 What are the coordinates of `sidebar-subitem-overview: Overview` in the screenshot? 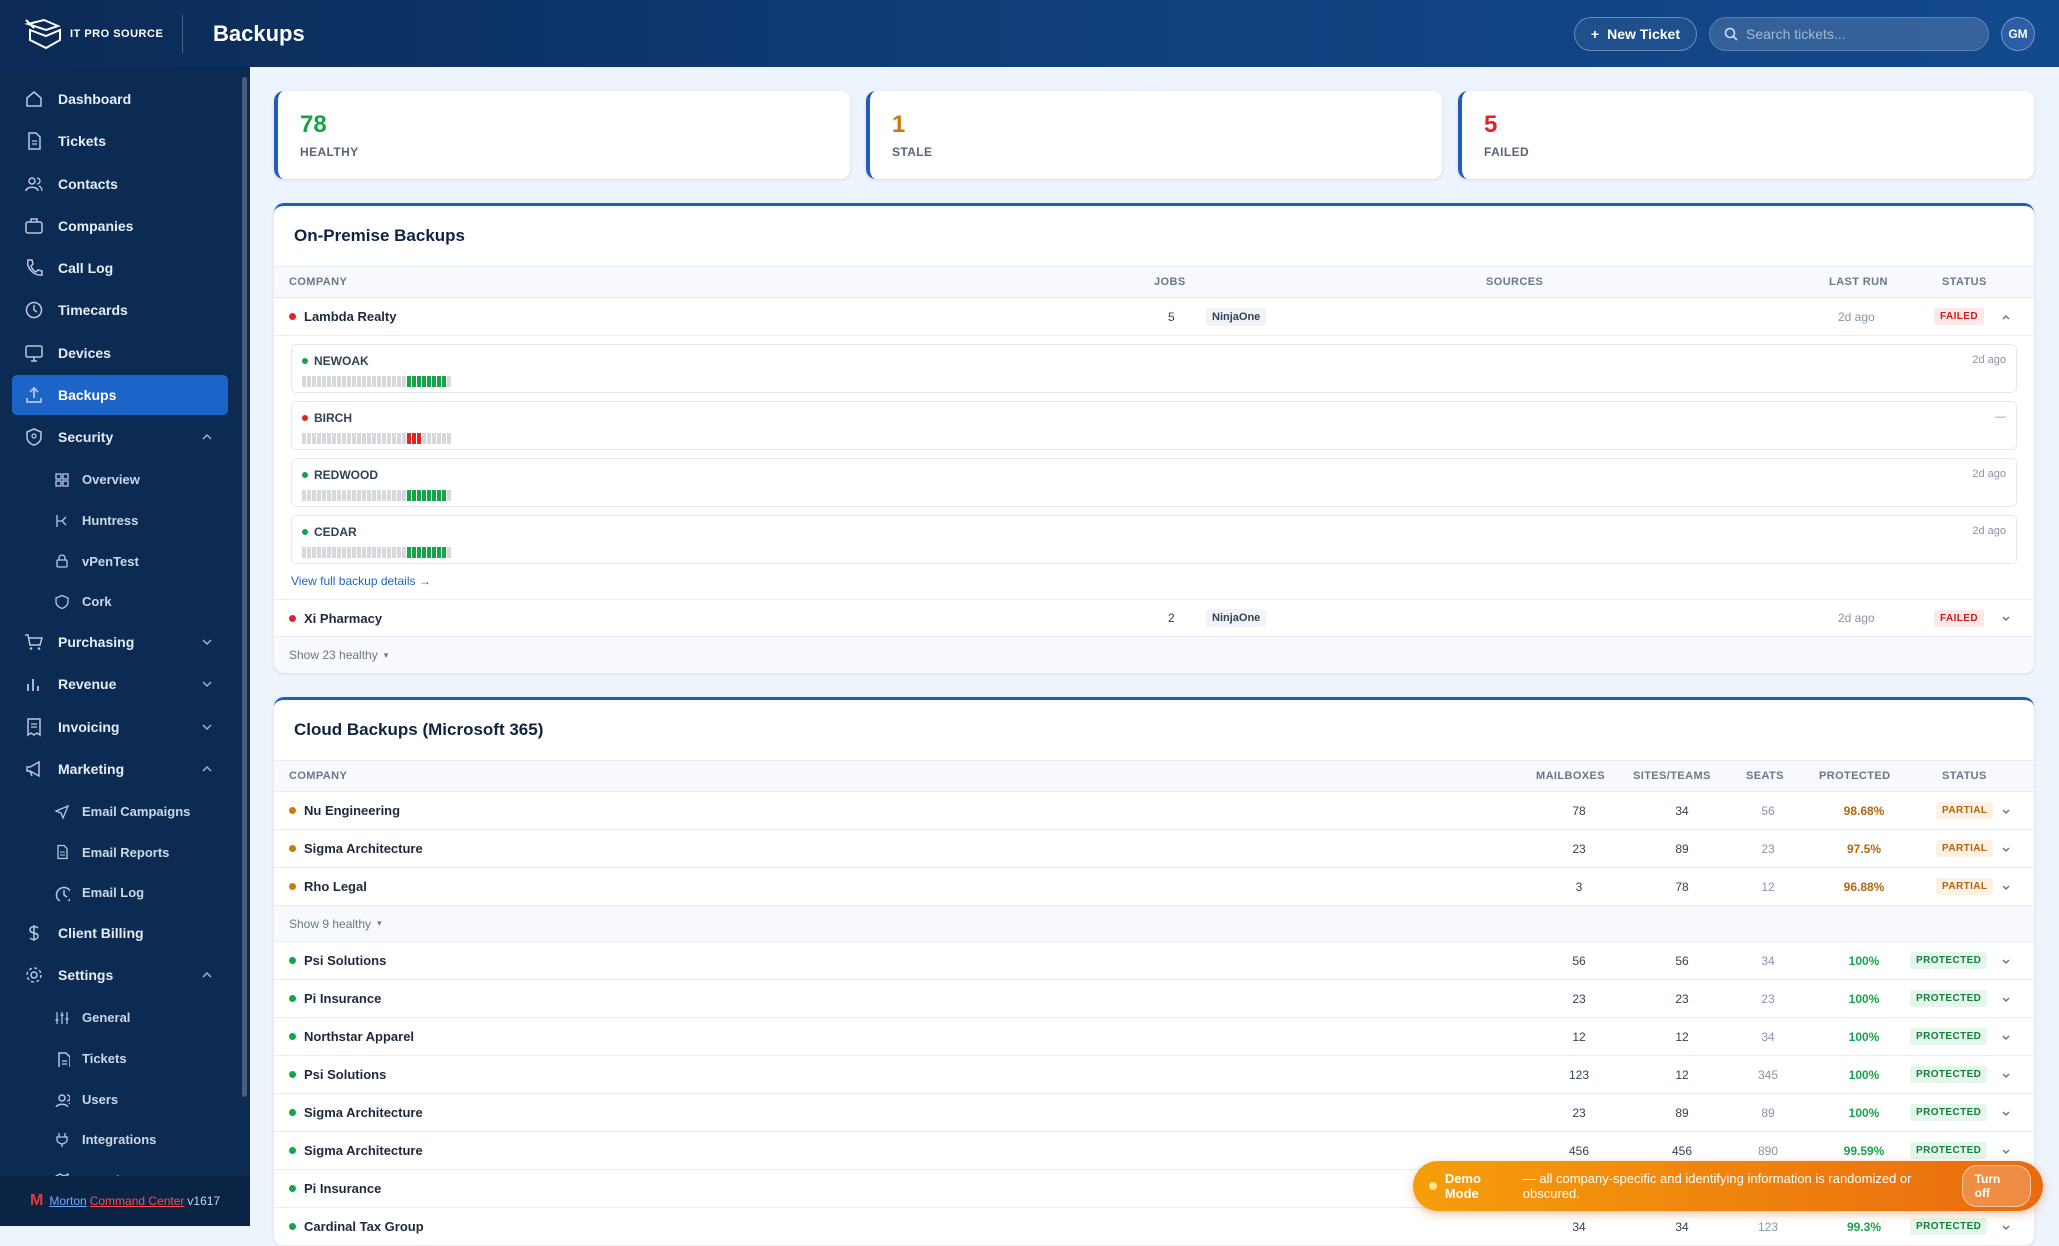 It's located at (120, 480).